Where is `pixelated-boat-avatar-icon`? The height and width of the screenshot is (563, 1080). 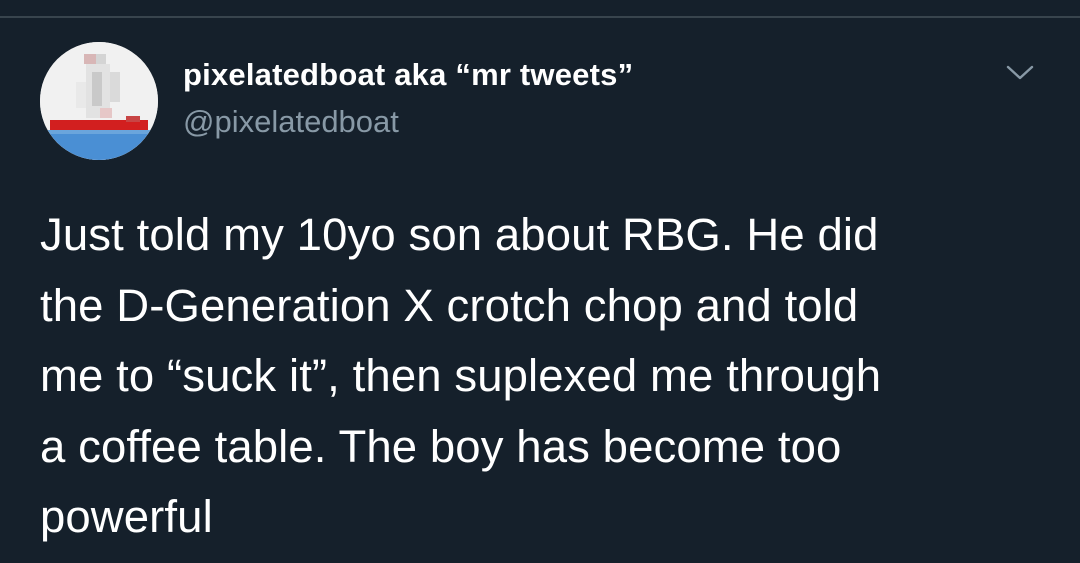 pixelated-boat-avatar-icon is located at coordinates (99, 101).